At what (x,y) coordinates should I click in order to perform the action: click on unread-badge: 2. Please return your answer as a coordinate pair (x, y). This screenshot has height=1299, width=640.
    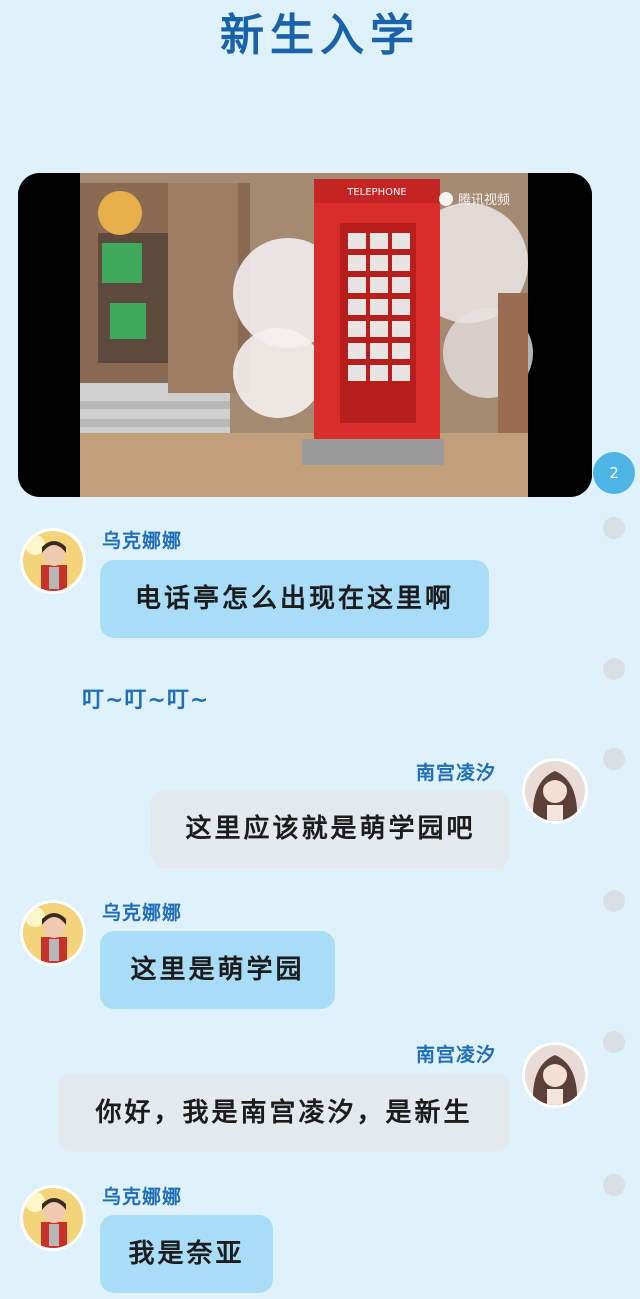
    Looking at the image, I should click on (614, 473).